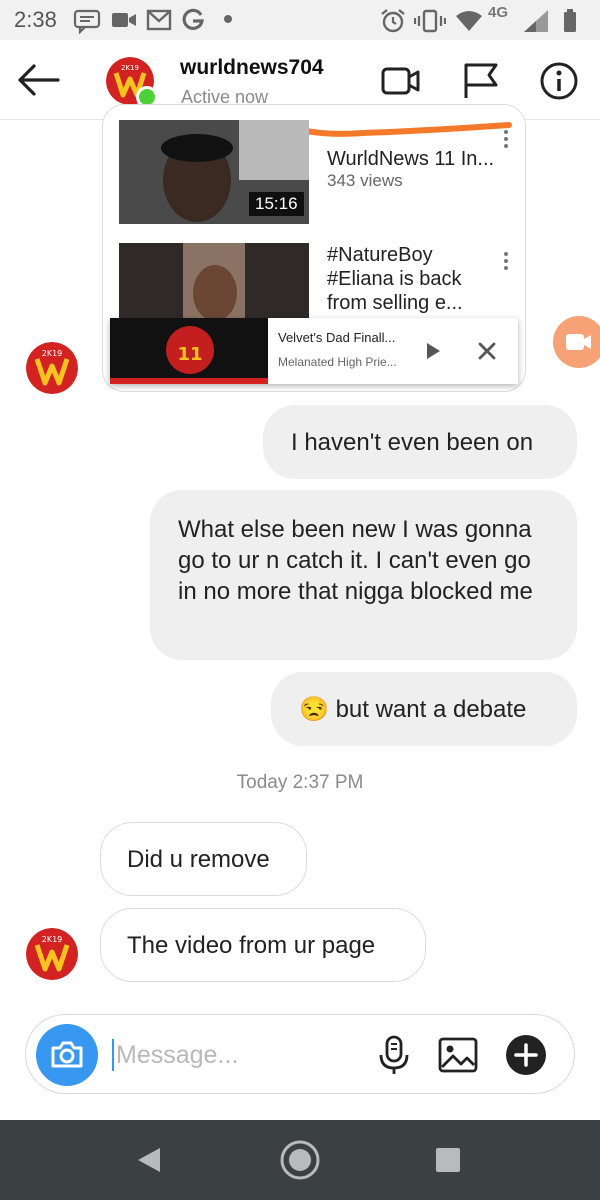  I want to click on nav-home-icon, so click(300, 1160).